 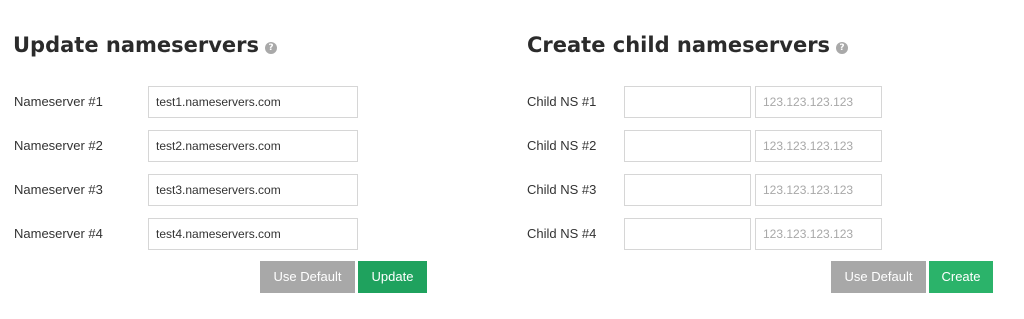 I want to click on create-child-nameservers-title: Create child nameservers ?, so click(x=688, y=45).